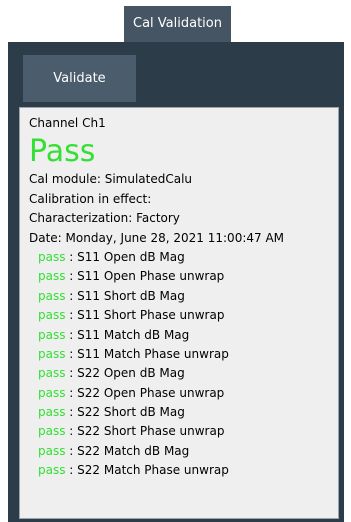 The width and height of the screenshot is (351, 522). I want to click on tab-cal-validation: Cal Validation, so click(177, 24).